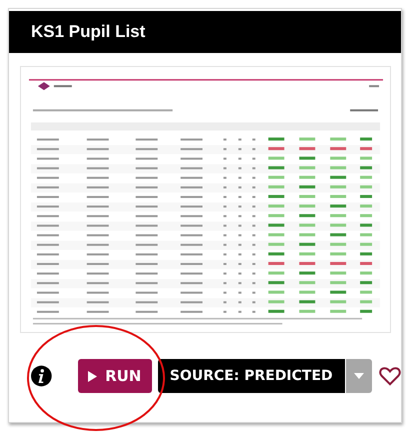 This screenshot has height=435, width=410. I want to click on favorite-button, so click(390, 376).